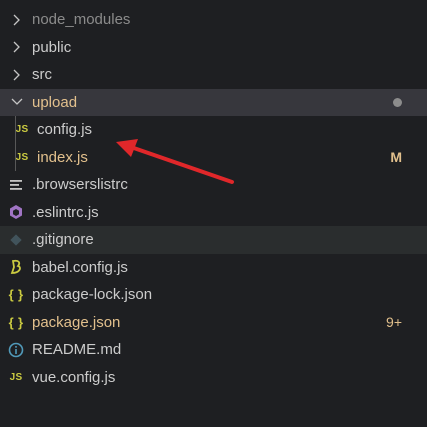 The width and height of the screenshot is (427, 427). I want to click on tree-item-browserslistrc: .browserslistrc, so click(213, 185).